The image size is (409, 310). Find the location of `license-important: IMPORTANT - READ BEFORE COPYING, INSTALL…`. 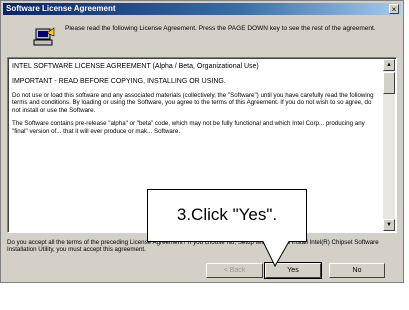

license-important: IMPORTANT - READ BEFORE COPYING, INSTALL… is located at coordinates (119, 81).